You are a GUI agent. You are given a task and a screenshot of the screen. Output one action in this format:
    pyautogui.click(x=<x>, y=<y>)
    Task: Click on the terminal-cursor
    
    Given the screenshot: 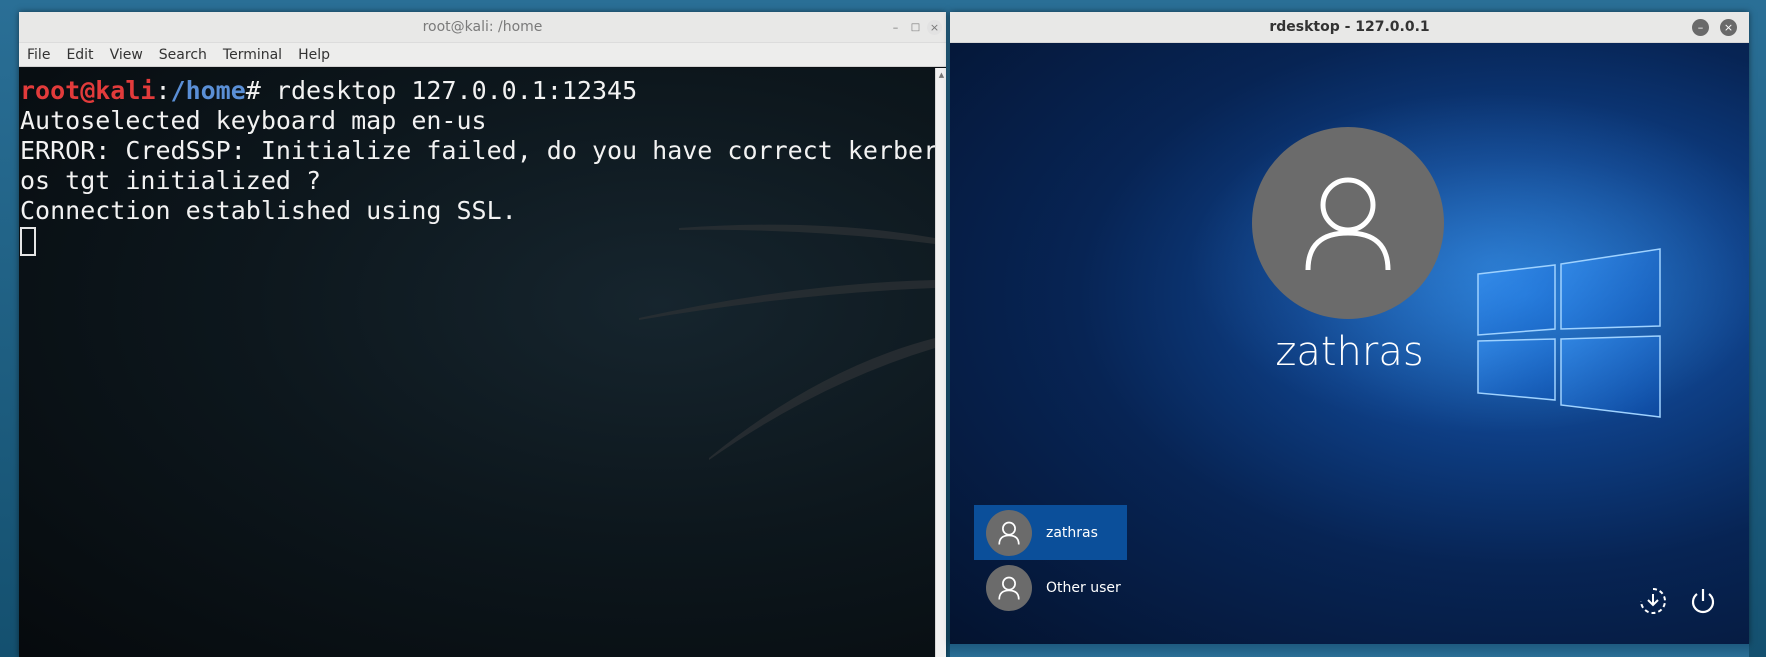 What is the action you would take?
    pyautogui.click(x=28, y=241)
    